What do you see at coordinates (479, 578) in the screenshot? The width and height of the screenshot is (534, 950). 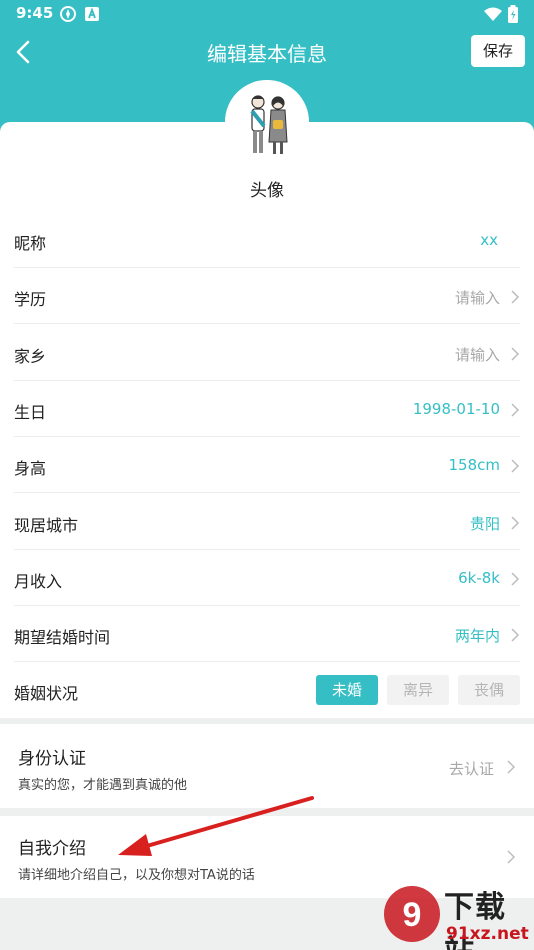 I see `field-value: 6k-8k` at bounding box center [479, 578].